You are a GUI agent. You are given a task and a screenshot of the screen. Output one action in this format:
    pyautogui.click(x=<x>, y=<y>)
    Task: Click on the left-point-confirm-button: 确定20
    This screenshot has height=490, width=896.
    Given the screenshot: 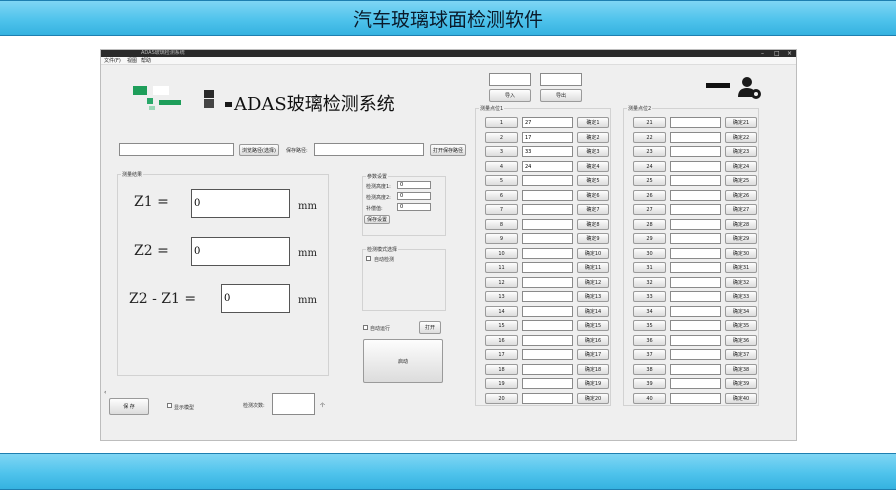 What is the action you would take?
    pyautogui.click(x=593, y=398)
    